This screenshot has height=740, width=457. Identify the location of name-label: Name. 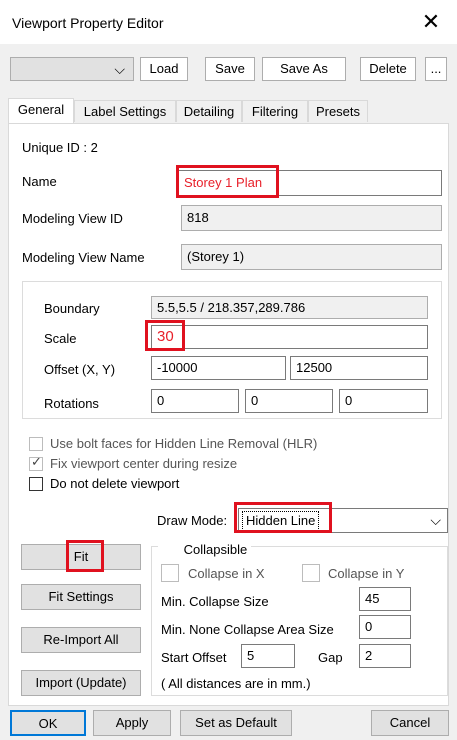
(39, 181).